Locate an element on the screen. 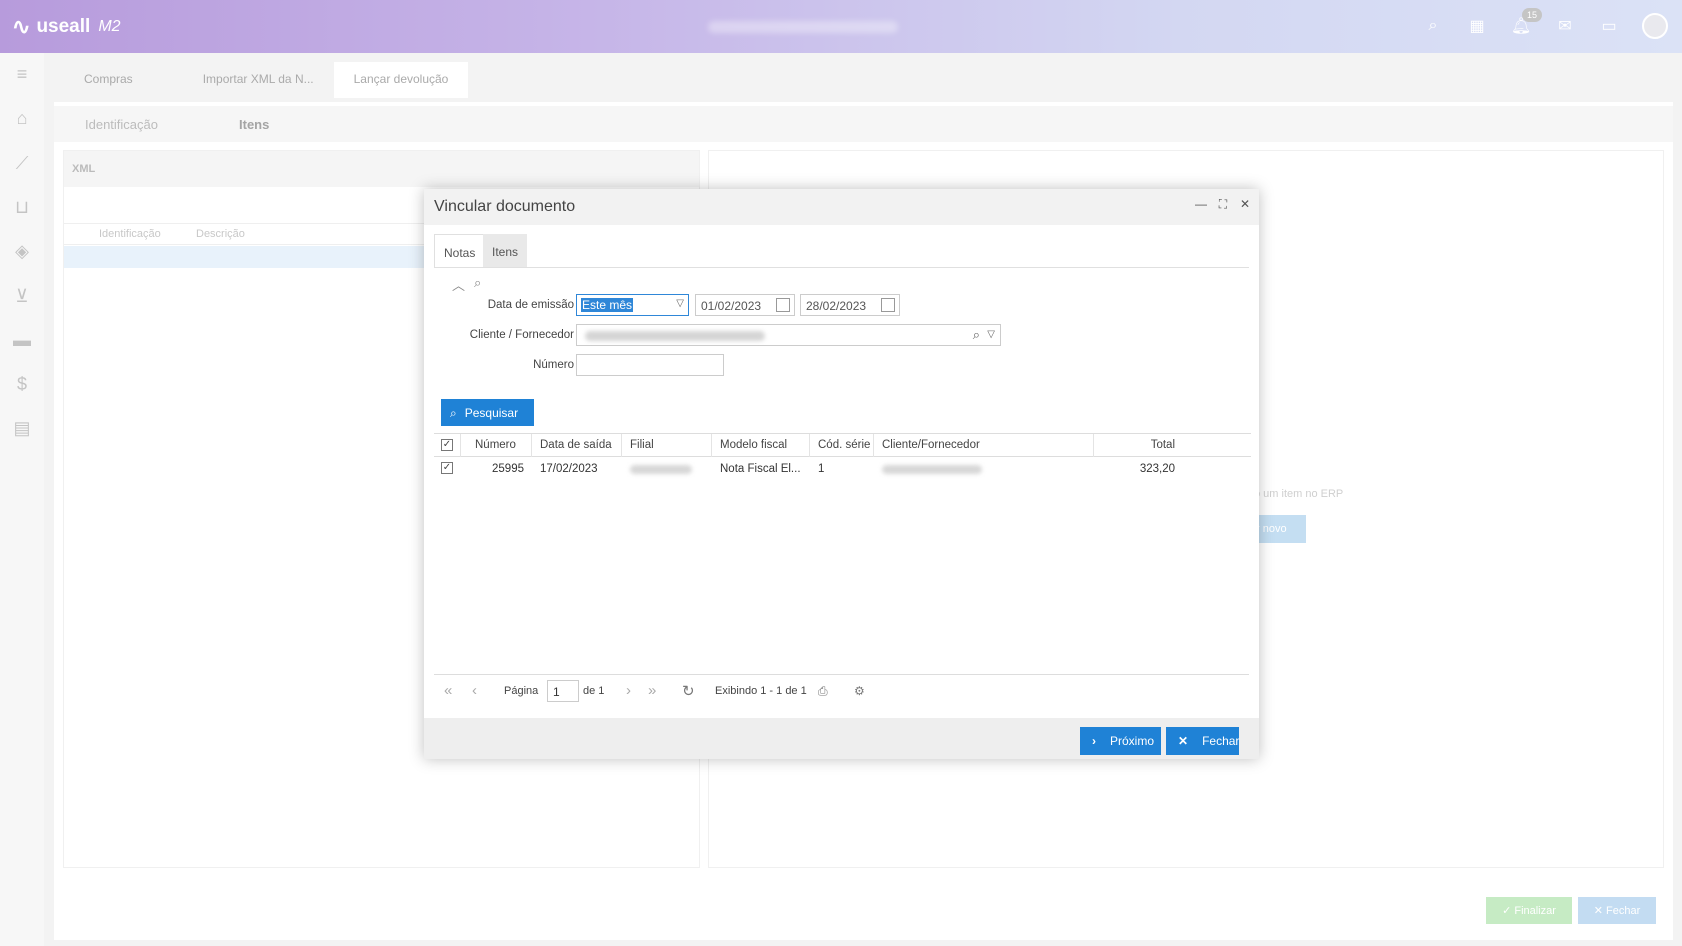  search-button: ⌕ Pesquisar is located at coordinates (487, 412).